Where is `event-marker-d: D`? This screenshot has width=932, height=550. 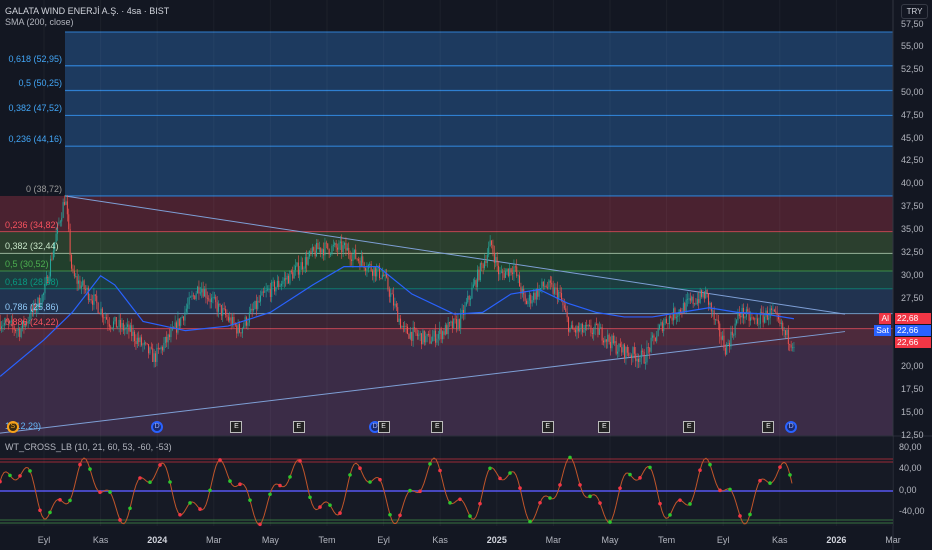
event-marker-d: D is located at coordinates (791, 427).